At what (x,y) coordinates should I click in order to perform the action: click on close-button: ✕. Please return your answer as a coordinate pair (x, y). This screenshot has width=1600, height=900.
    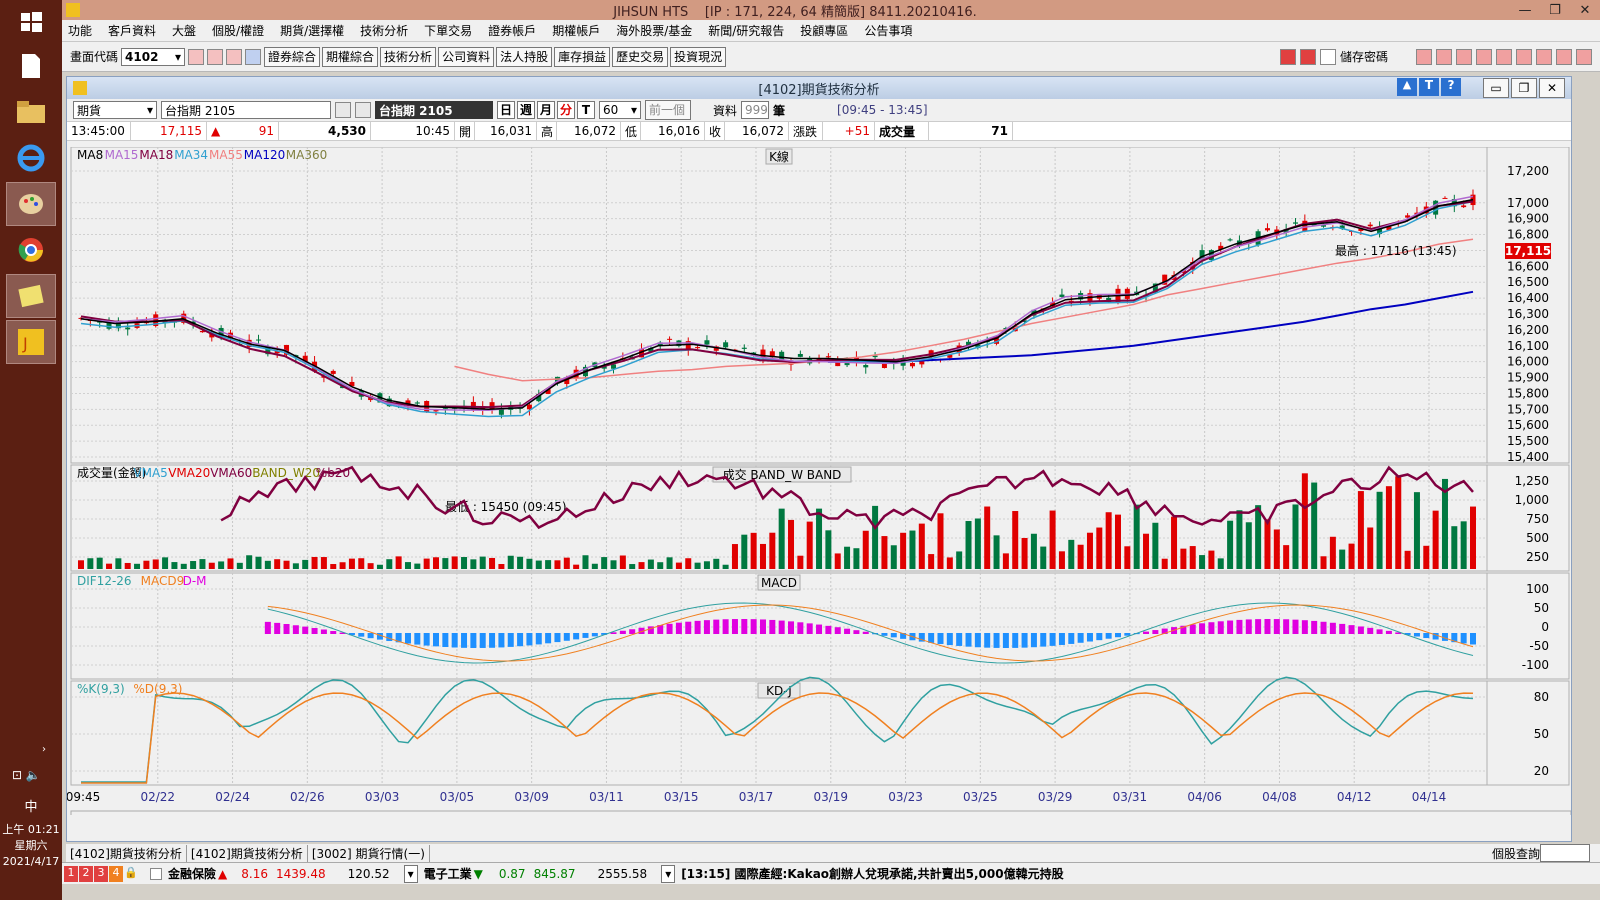
    Looking at the image, I should click on (1585, 10).